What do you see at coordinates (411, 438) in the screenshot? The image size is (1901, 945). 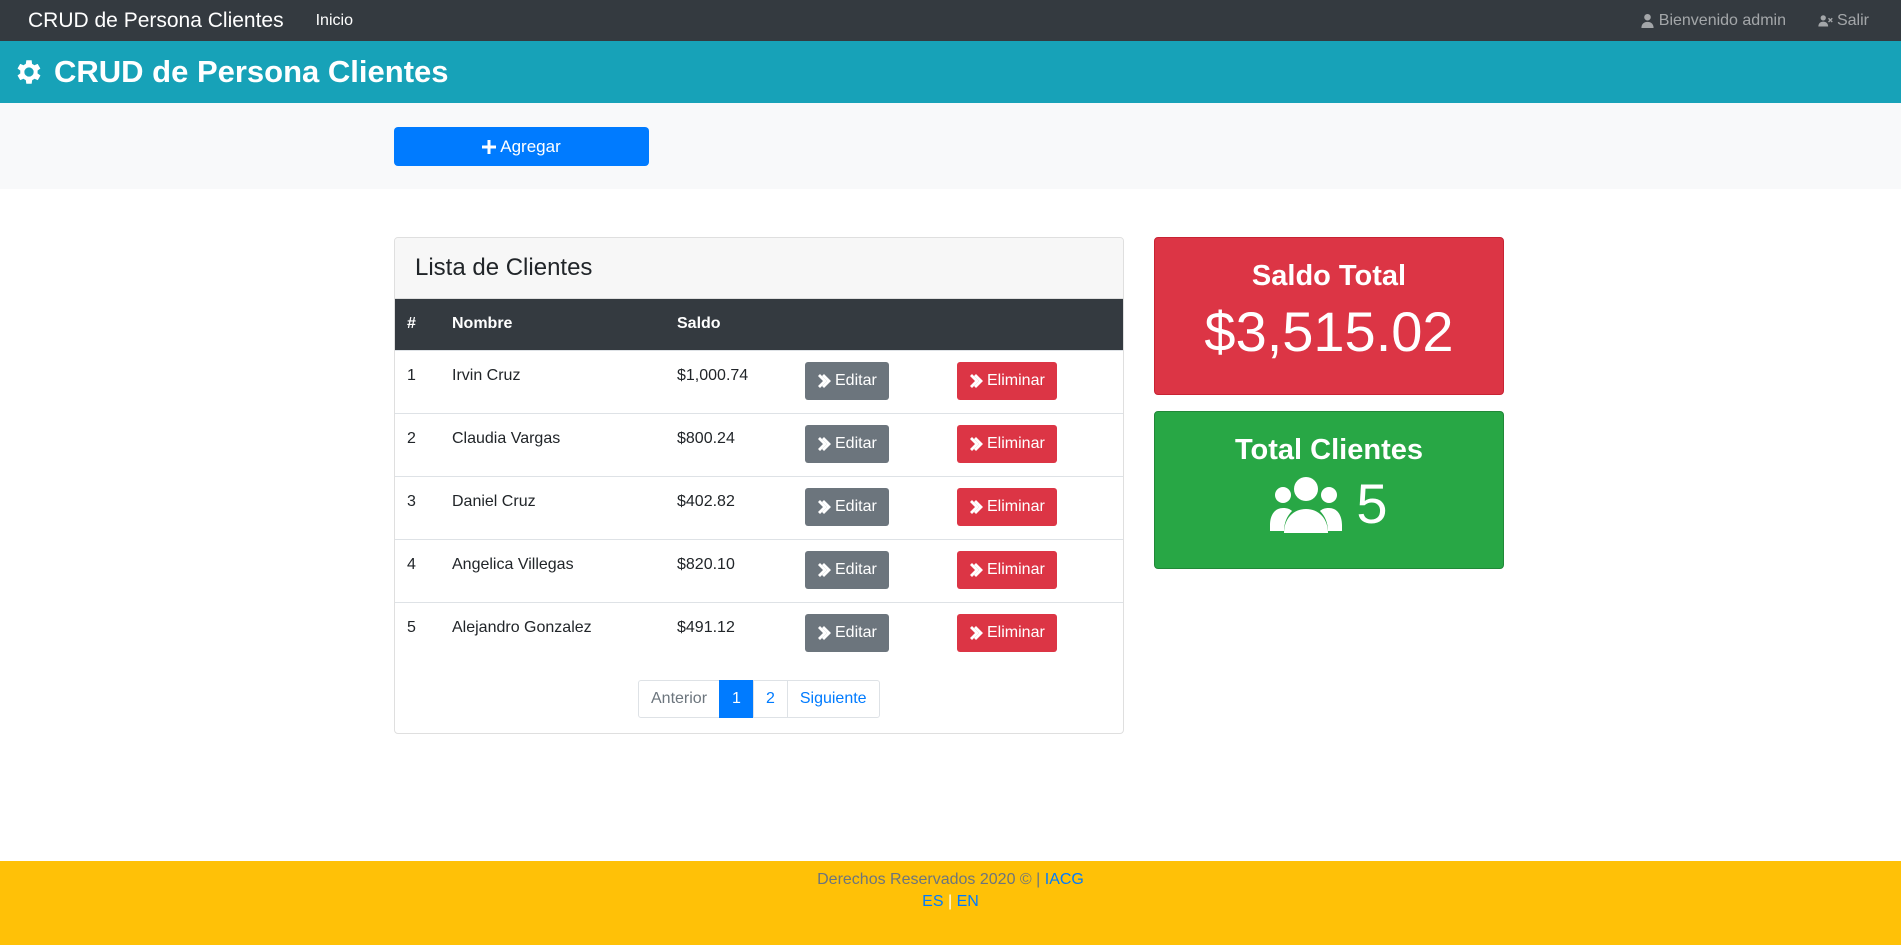 I see `row-number: 2` at bounding box center [411, 438].